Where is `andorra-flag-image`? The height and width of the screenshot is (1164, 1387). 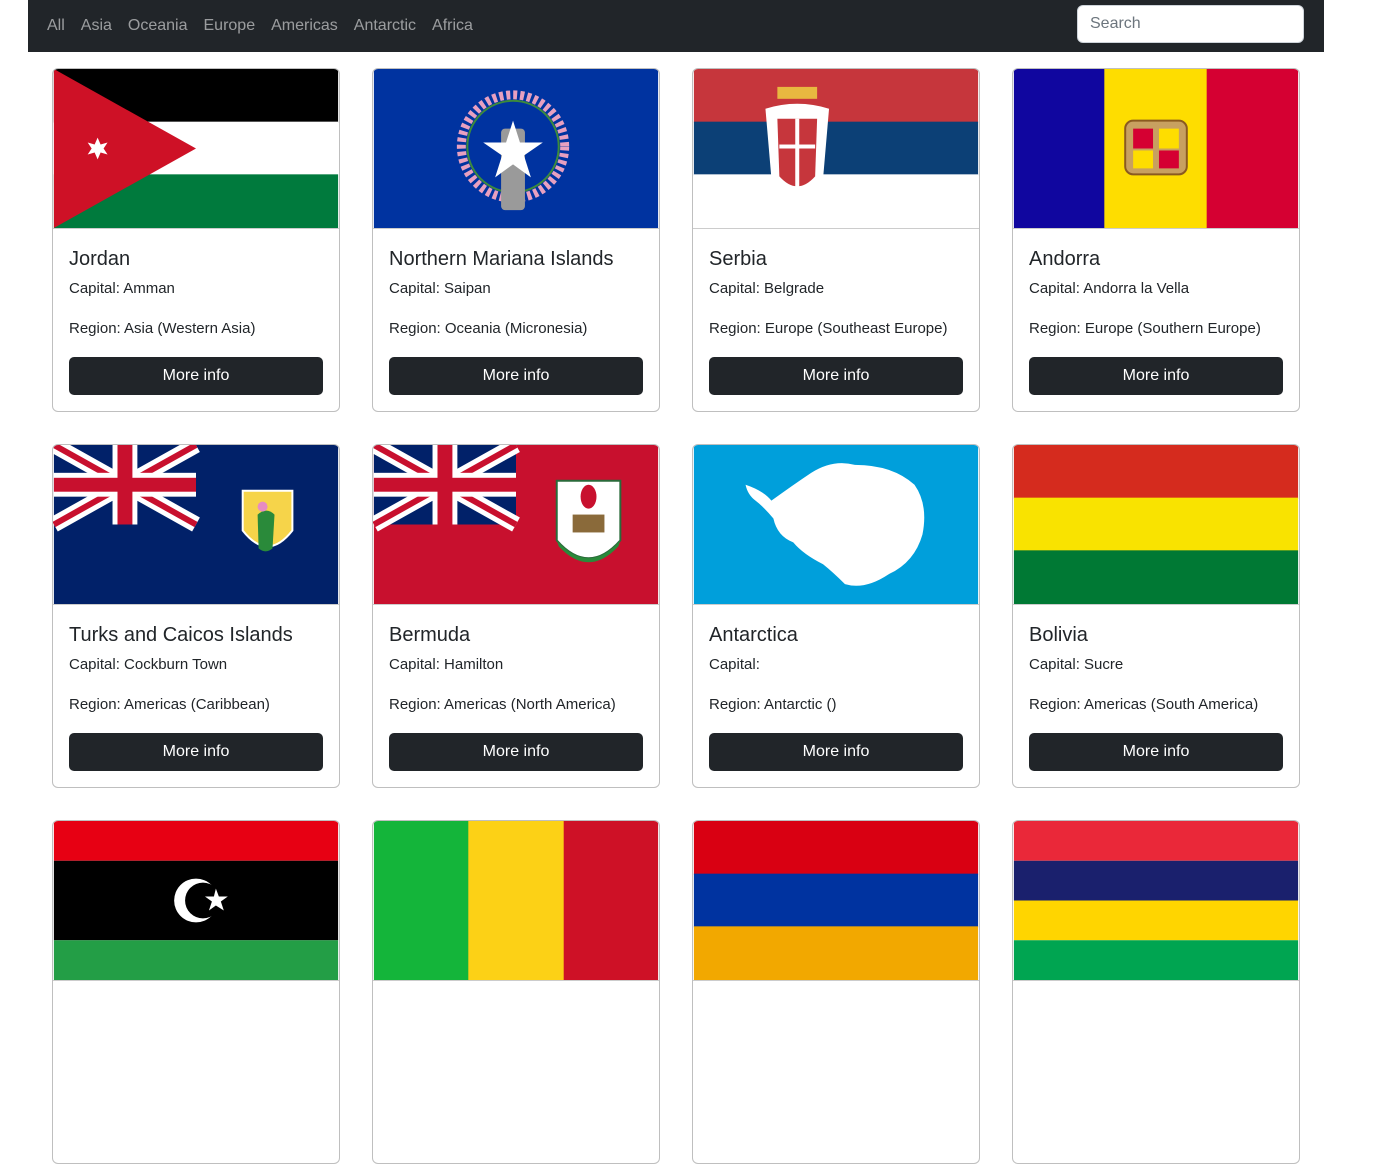 andorra-flag-image is located at coordinates (1156, 149).